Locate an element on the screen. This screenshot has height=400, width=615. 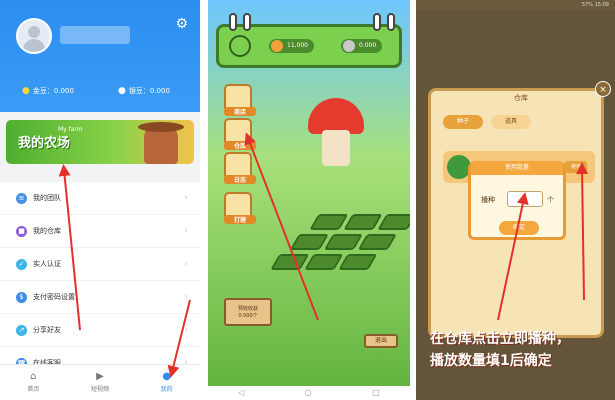
log-label: 日志 is located at coordinates (240, 179).